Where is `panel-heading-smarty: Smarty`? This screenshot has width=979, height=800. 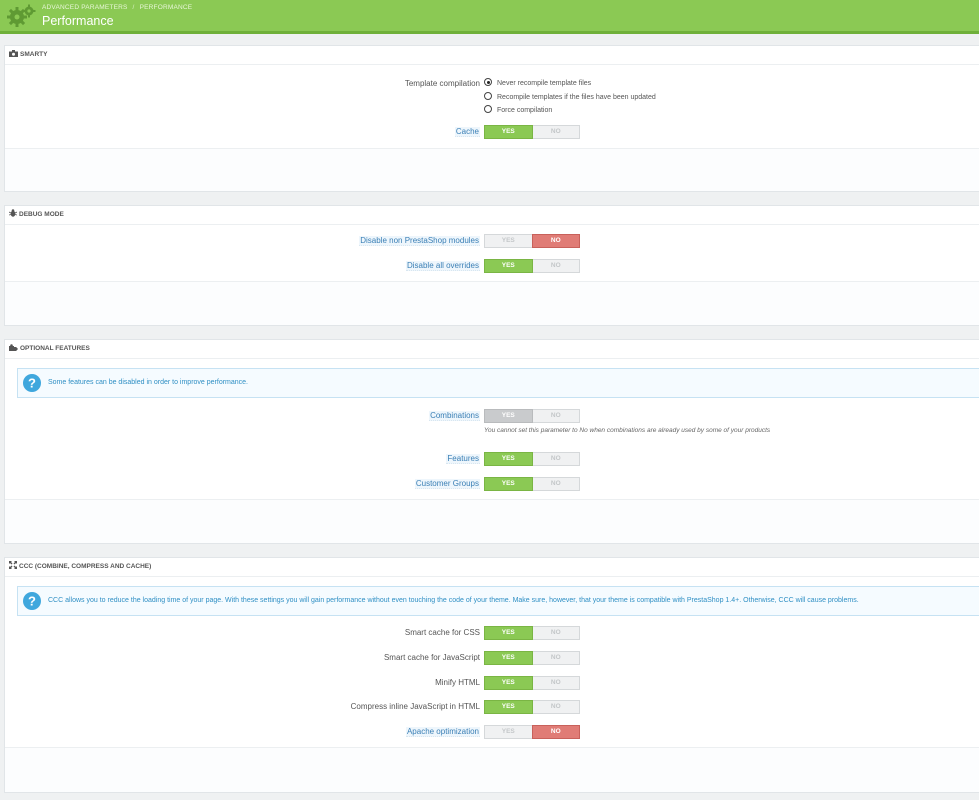
panel-heading-smarty: Smarty is located at coordinates (492, 55).